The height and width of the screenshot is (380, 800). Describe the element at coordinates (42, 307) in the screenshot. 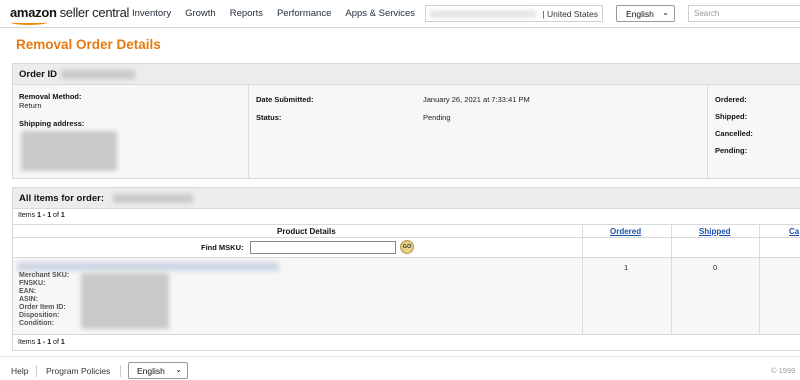

I see `attr-order-item-id: Order Item ID:` at that location.